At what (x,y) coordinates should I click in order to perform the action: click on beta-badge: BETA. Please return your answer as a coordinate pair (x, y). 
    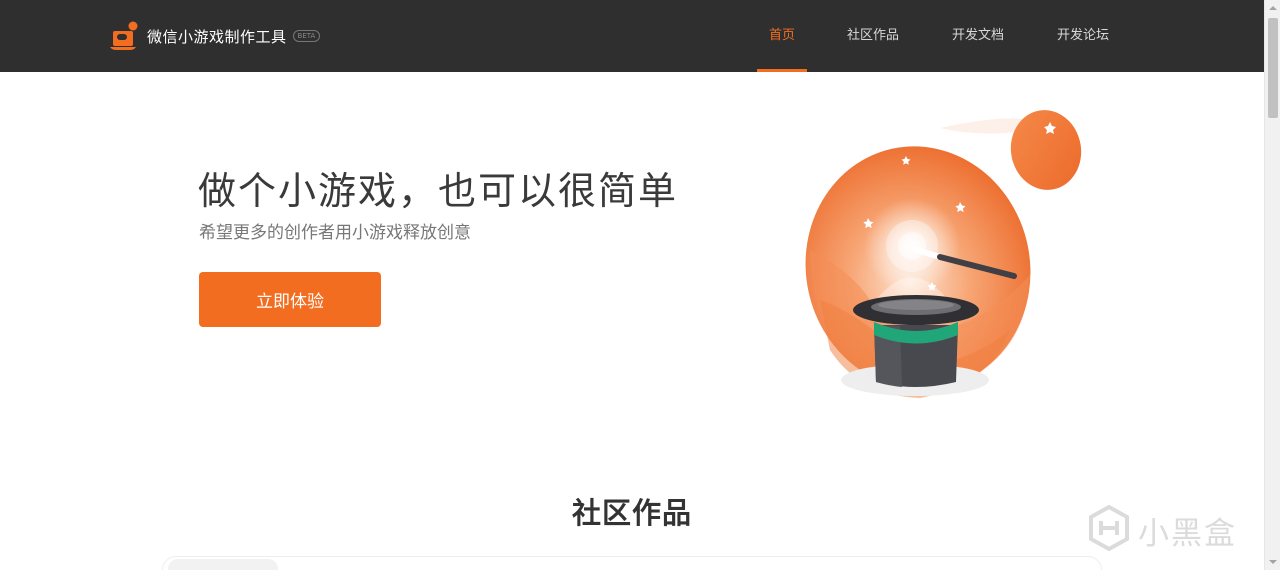
    Looking at the image, I should click on (306, 36).